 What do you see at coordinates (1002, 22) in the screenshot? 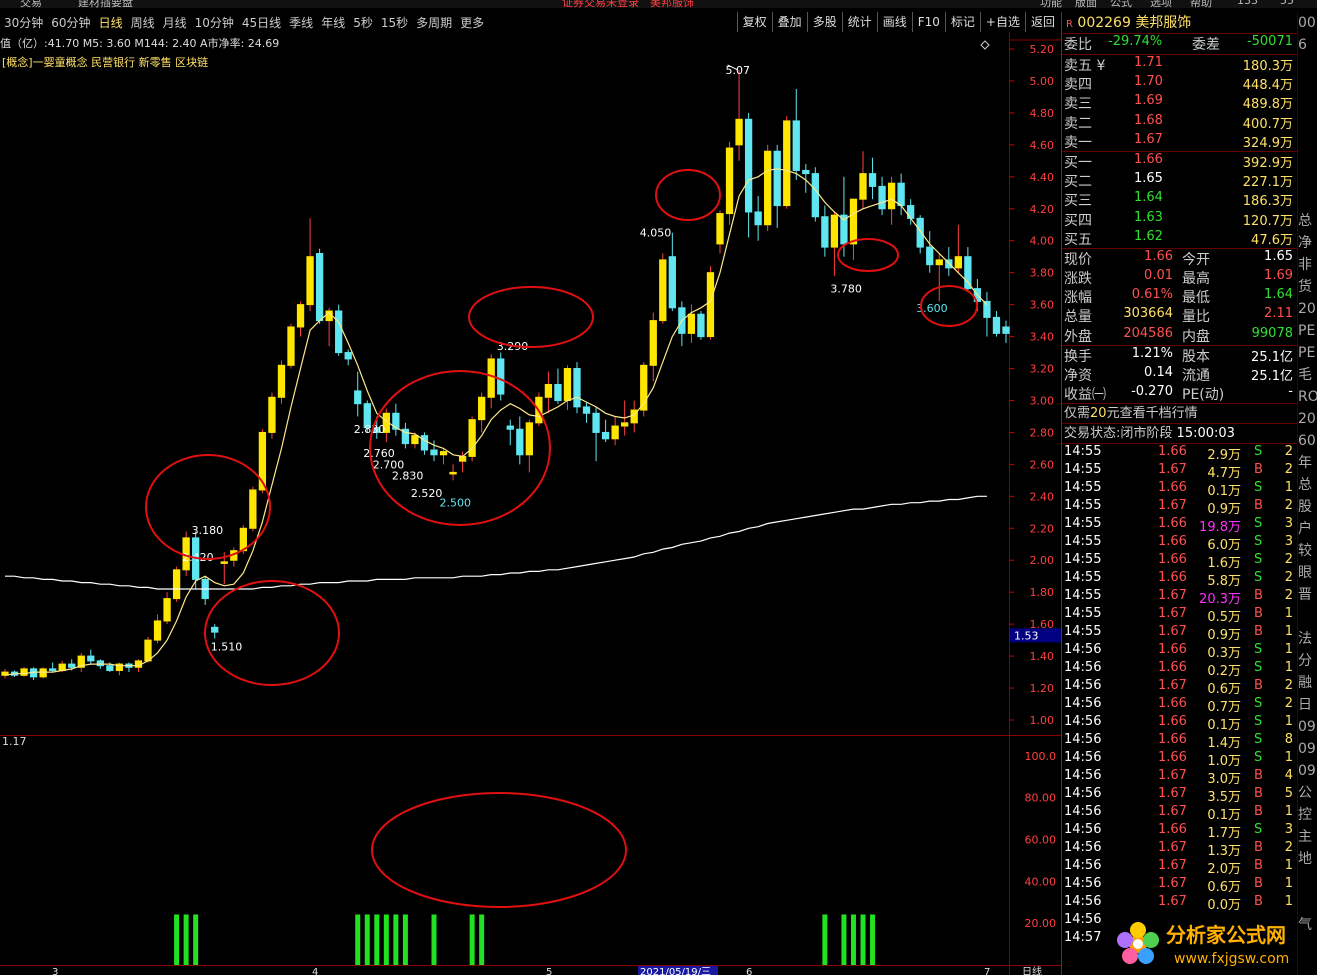
I see `tool-button: +自选` at bounding box center [1002, 22].